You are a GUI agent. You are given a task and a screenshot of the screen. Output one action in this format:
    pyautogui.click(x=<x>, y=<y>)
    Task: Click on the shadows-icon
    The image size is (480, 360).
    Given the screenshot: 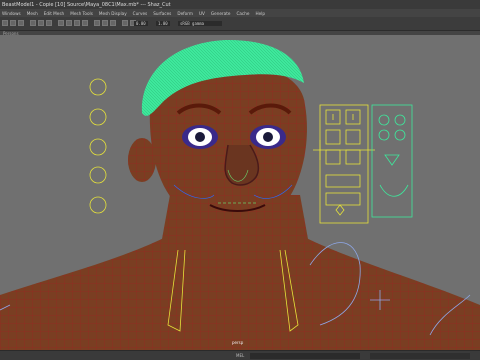 What is the action you would take?
    pyautogui.click(x=105, y=23)
    